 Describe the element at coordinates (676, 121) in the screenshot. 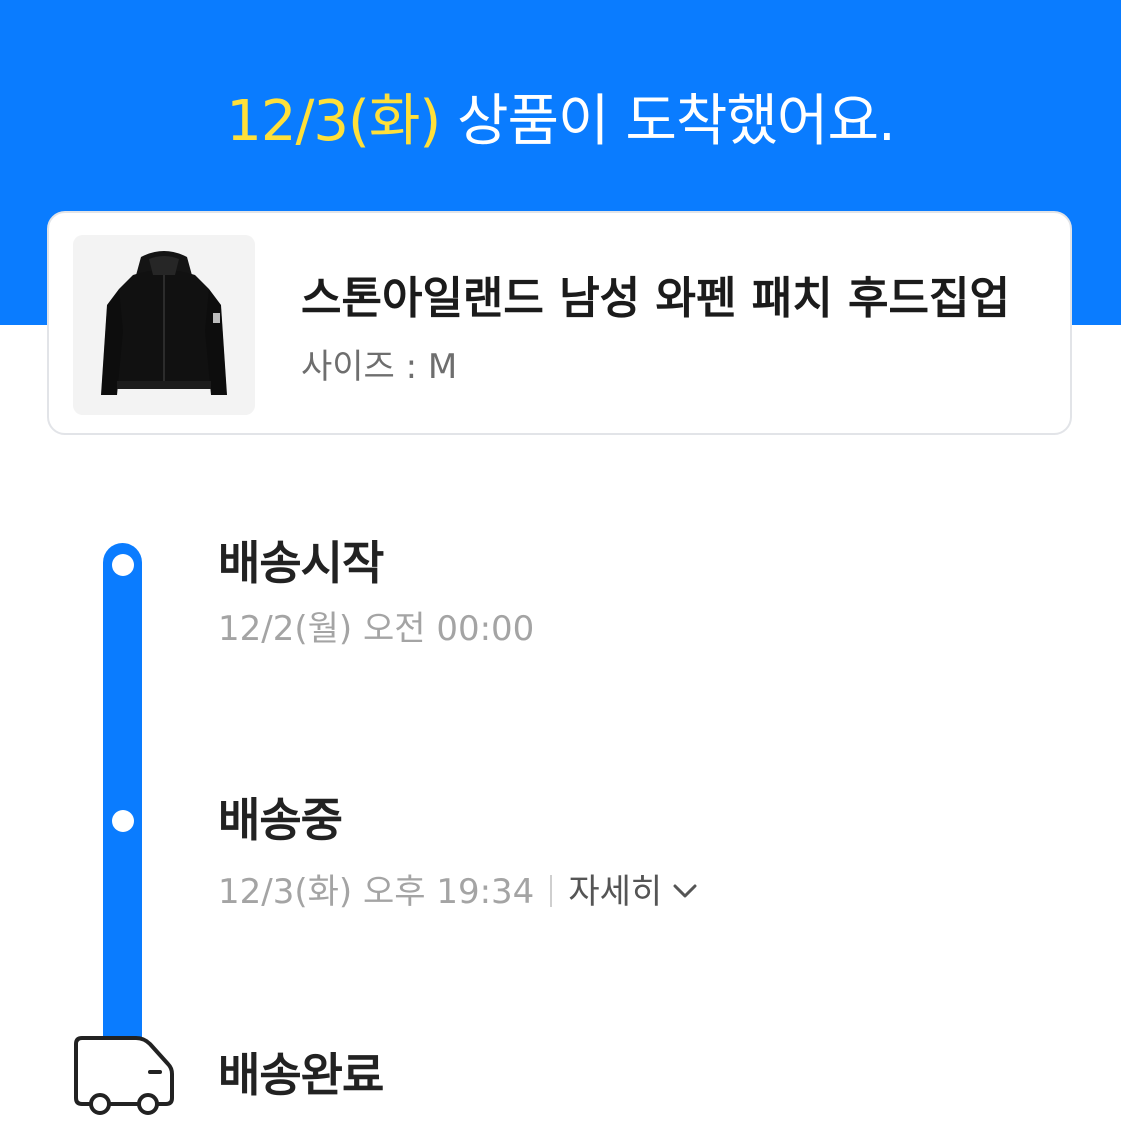

I see `arrival-message: 상품이 도착했어요.` at that location.